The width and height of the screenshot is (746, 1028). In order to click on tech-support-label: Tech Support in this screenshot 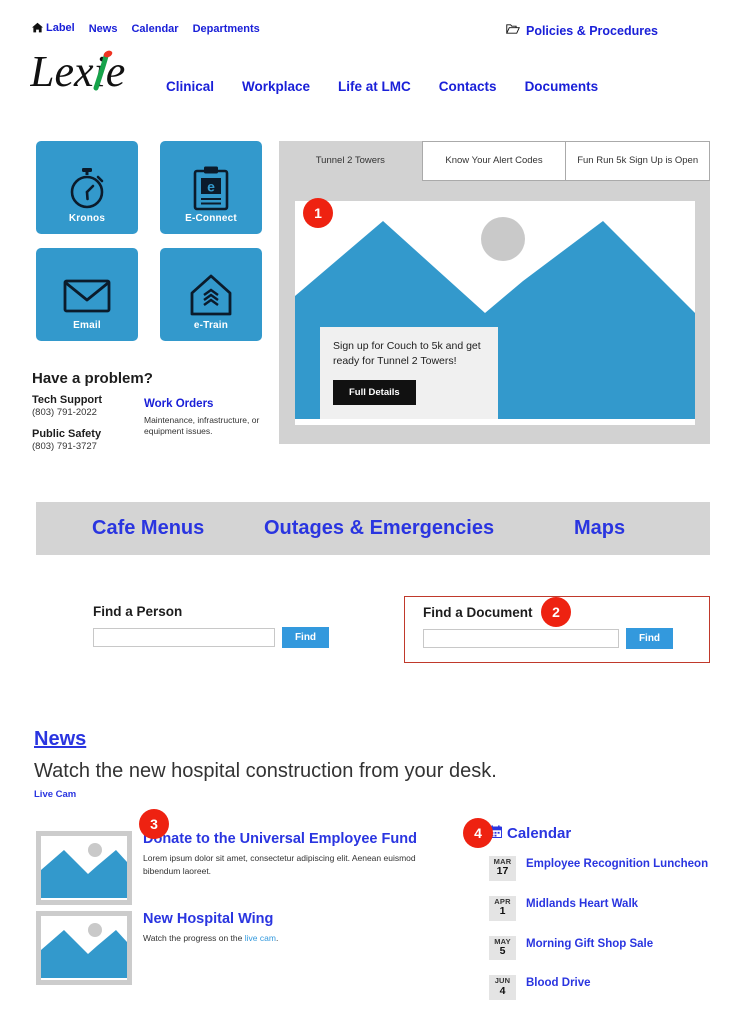, I will do `click(67, 400)`.